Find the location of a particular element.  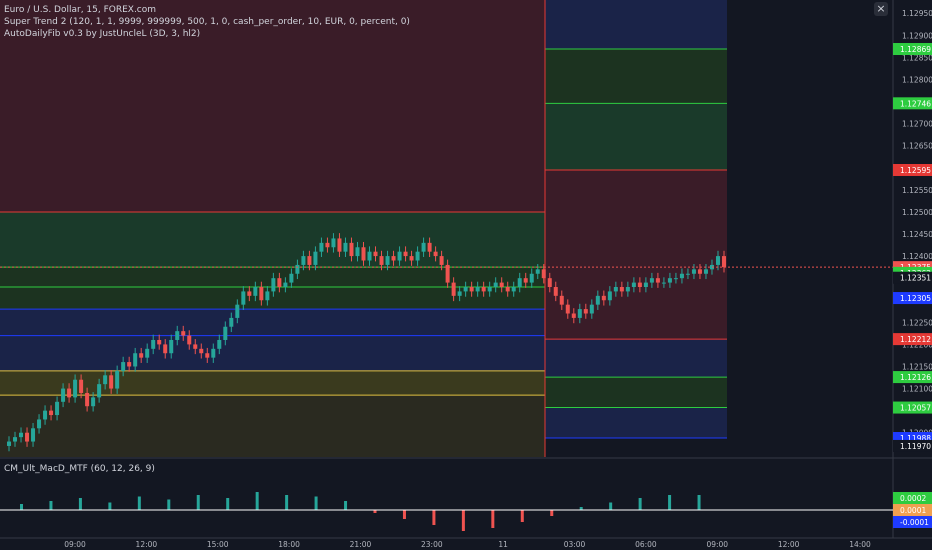

macd-legend: CM_Ult_MacD_MTF (60, 12, 26, 9) is located at coordinates (79, 469).